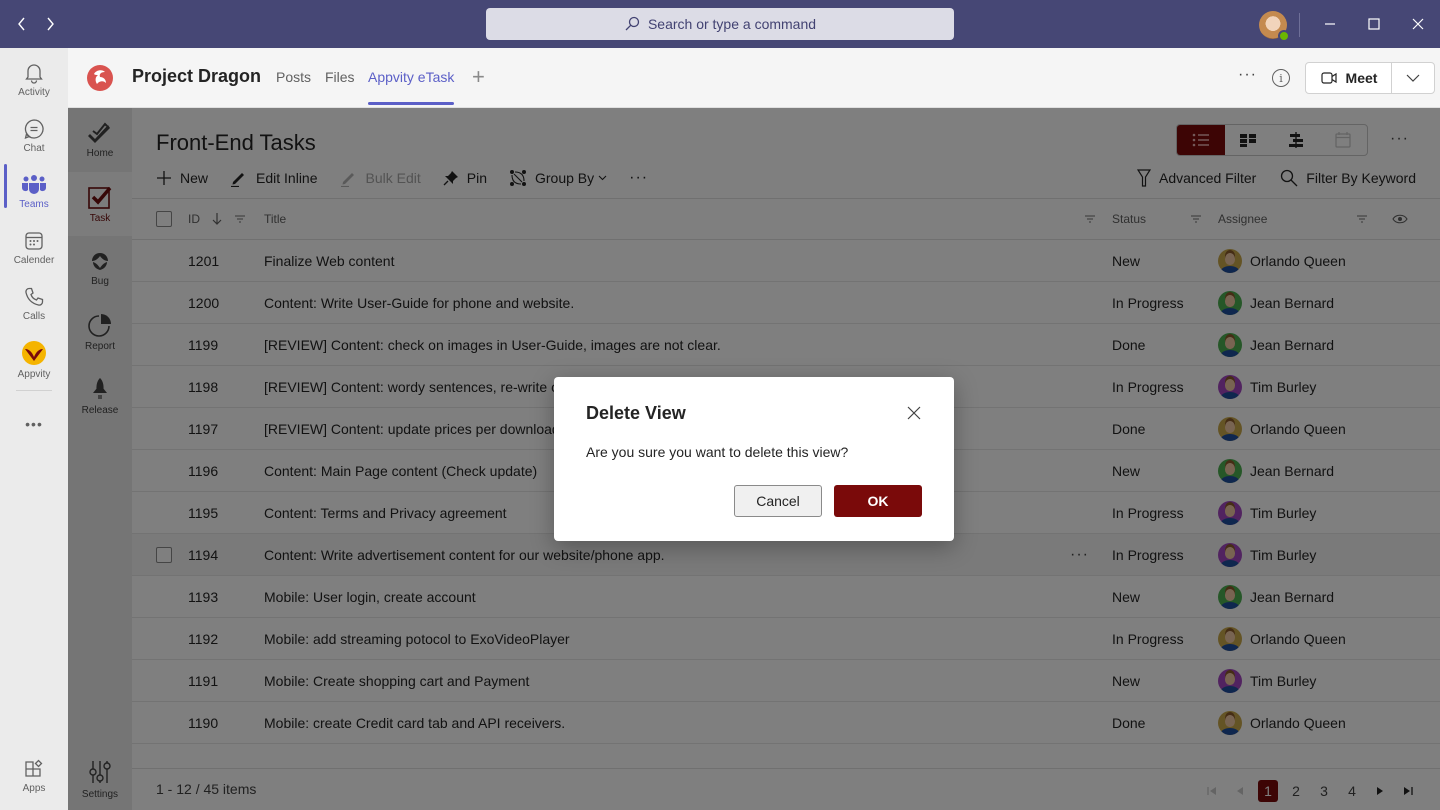 This screenshot has height=810, width=1440. I want to click on forward-button, so click(50, 24).